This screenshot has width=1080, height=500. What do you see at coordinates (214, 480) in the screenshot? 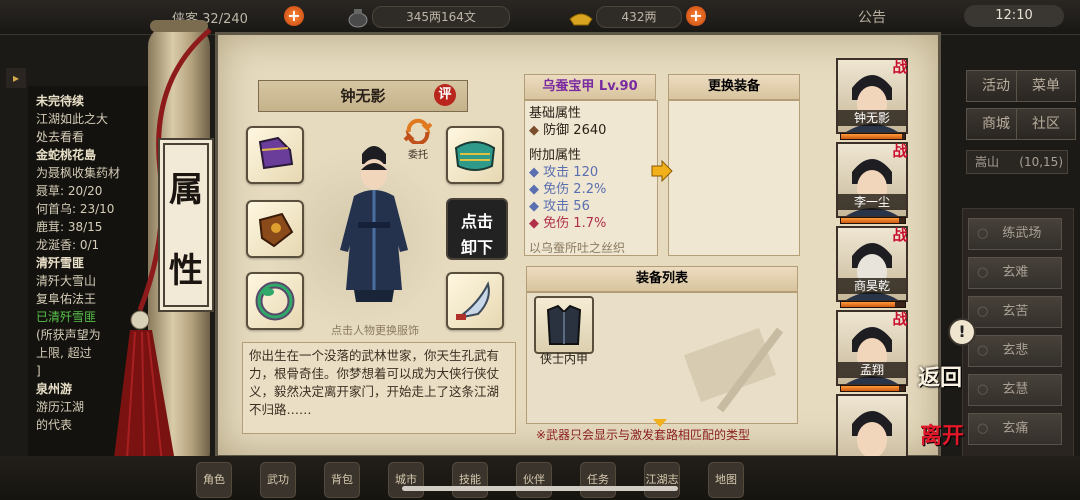
I see `bottom-nav-item: 角色` at bounding box center [214, 480].